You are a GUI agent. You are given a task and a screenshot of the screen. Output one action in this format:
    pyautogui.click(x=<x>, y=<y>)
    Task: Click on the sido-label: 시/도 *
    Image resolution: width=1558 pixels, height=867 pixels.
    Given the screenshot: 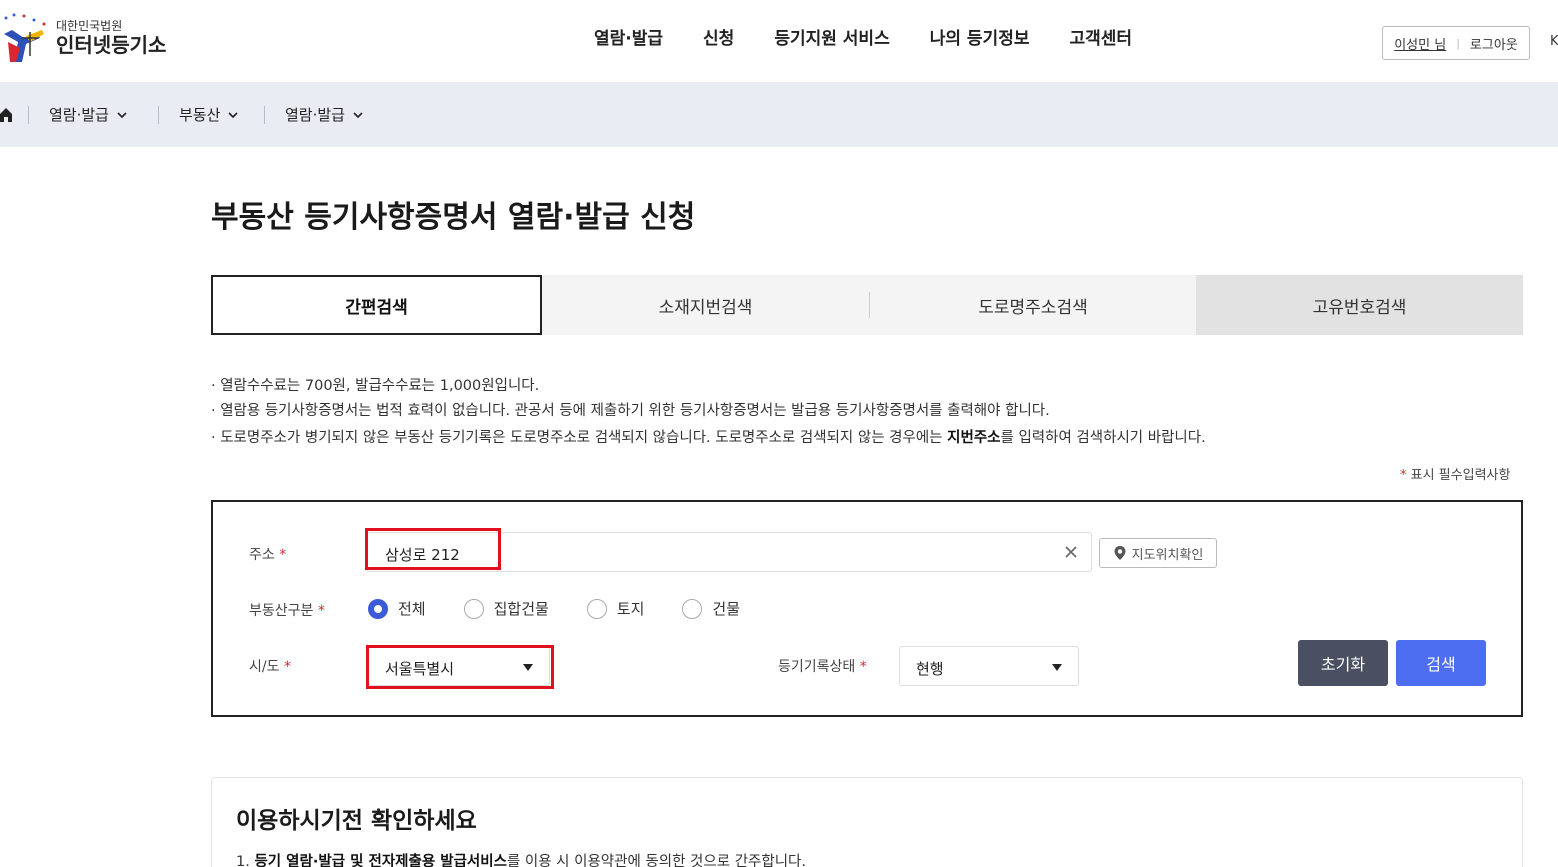 What is the action you would take?
    pyautogui.click(x=270, y=666)
    